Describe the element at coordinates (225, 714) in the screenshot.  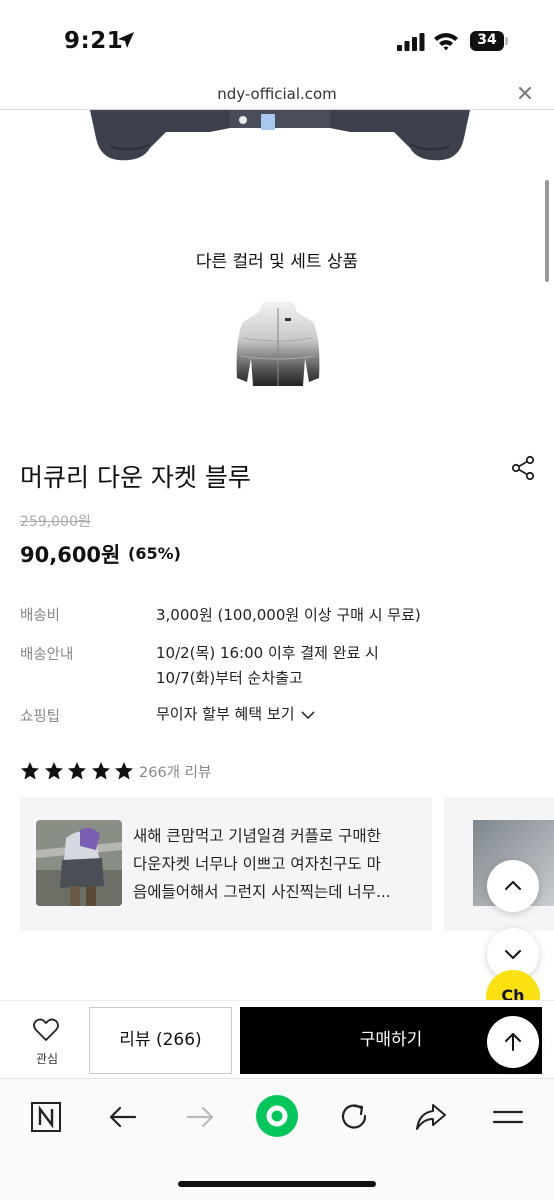
I see `installment-benefit-text: 무이자 할부 혜택 보기` at that location.